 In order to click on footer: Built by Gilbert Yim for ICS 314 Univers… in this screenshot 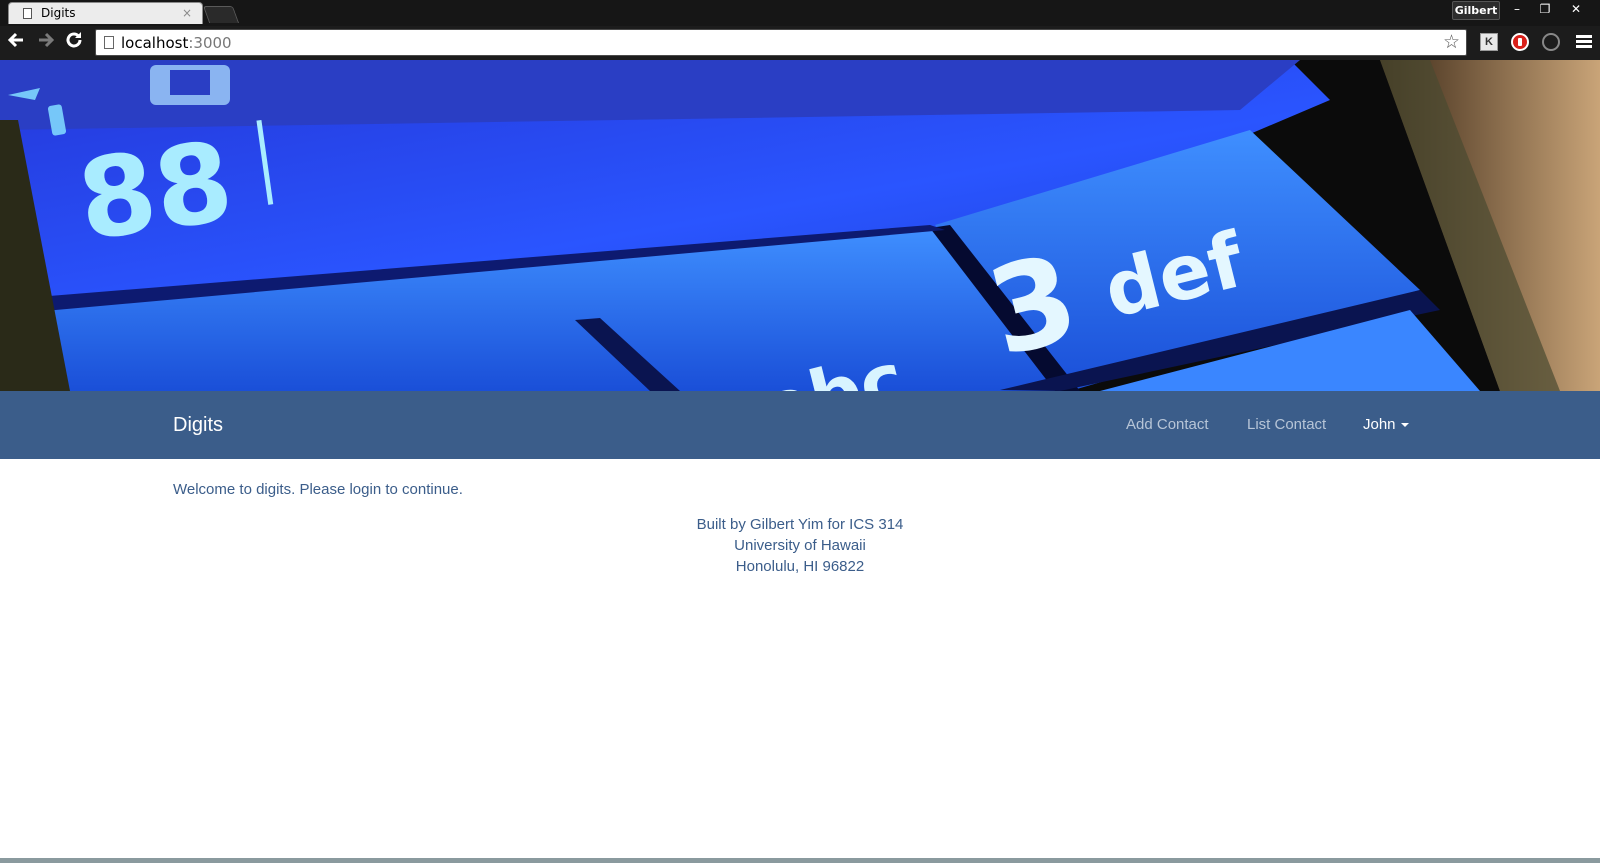, I will do `click(800, 545)`.